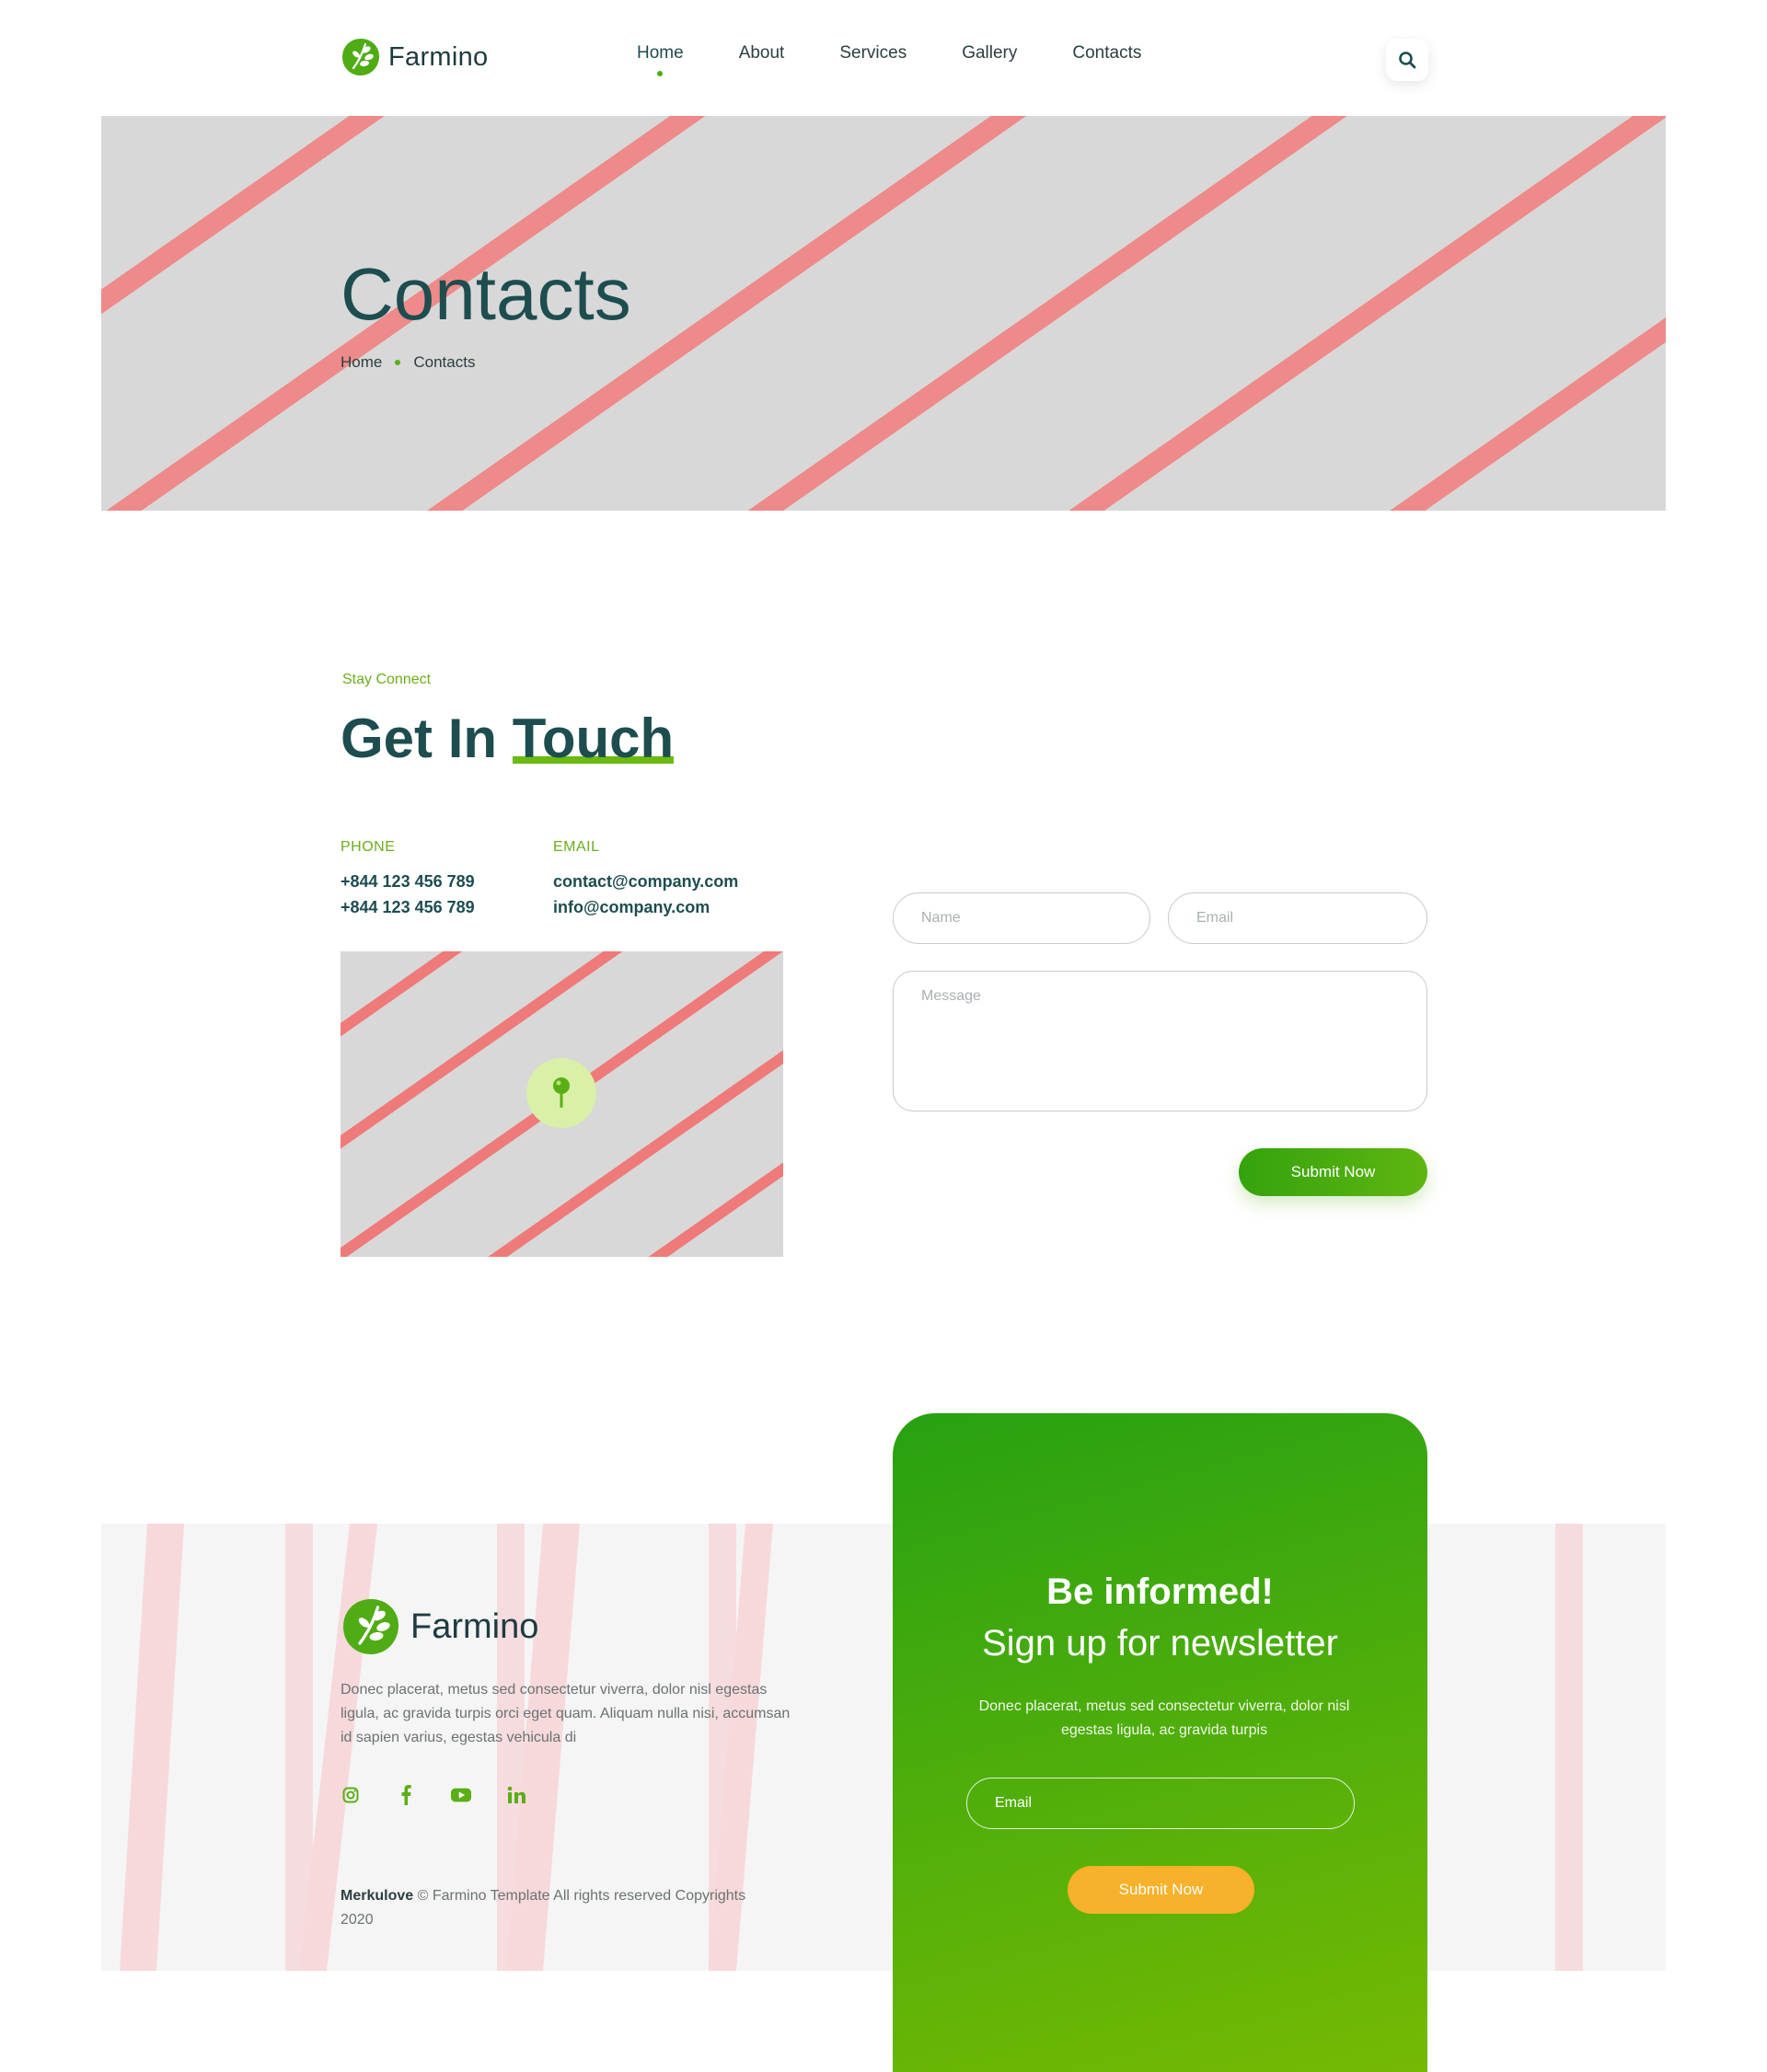 The image size is (1767, 2072). Describe the element at coordinates (1333, 1172) in the screenshot. I see `contact-submit-button: Submit Now` at that location.